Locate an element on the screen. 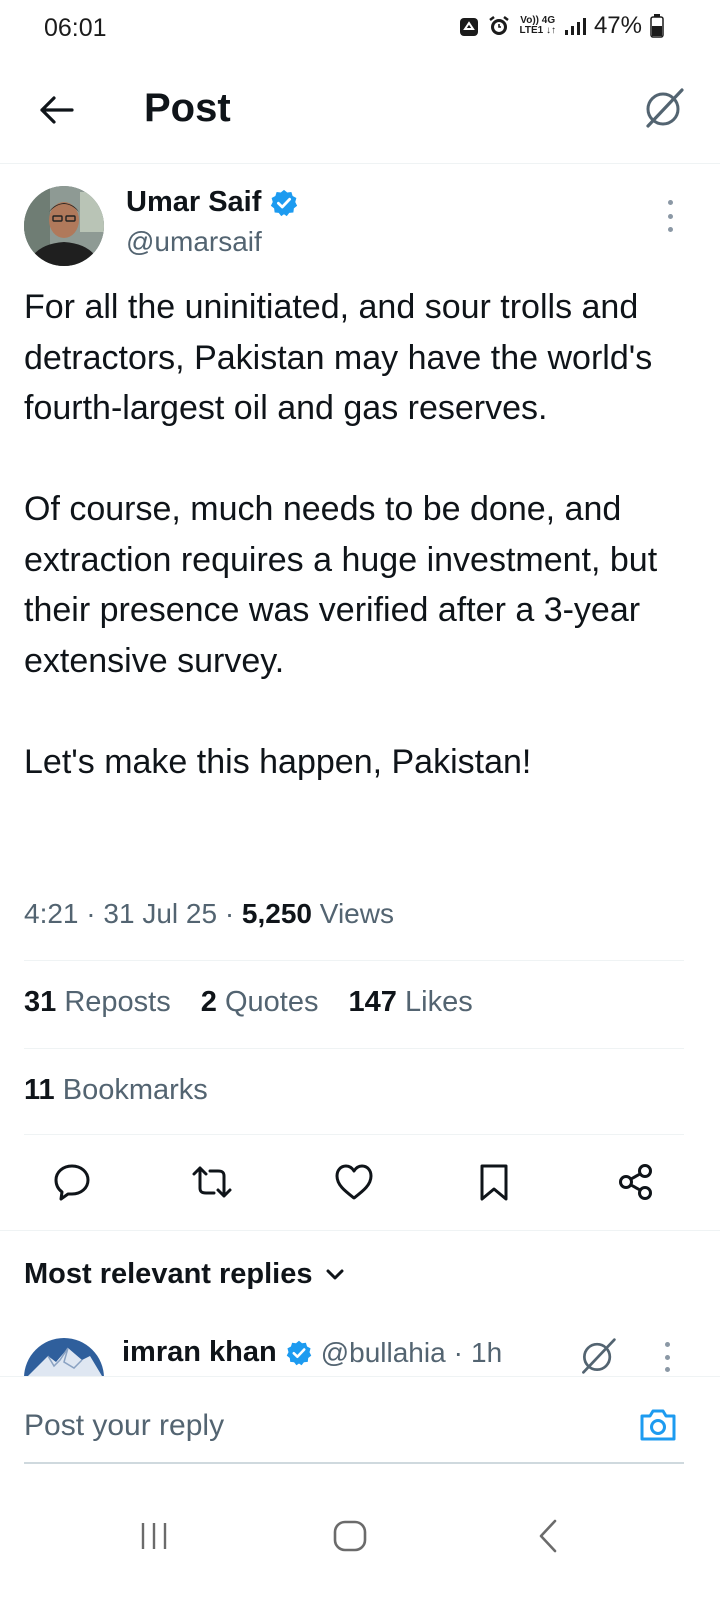  home-icon is located at coordinates (350, 1536).